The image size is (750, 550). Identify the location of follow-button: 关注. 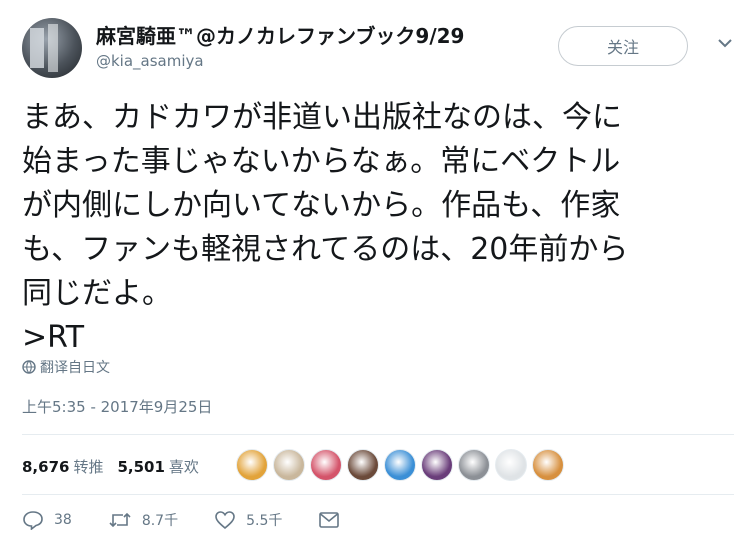
(623, 46).